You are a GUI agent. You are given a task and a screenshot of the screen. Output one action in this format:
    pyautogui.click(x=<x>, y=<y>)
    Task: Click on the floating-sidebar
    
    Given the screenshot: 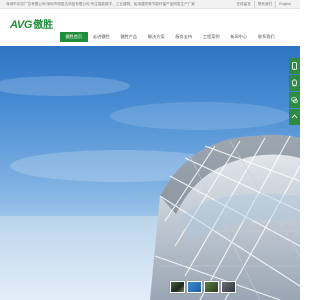 What is the action you would take?
    pyautogui.click(x=294, y=91)
    